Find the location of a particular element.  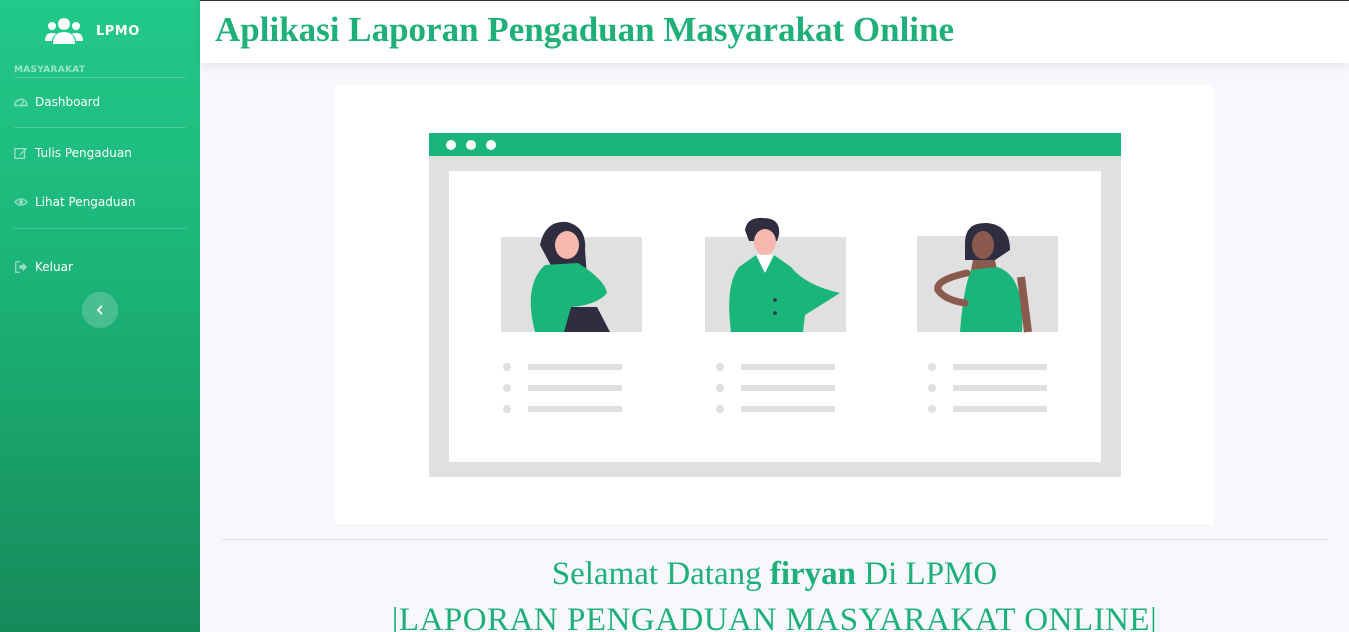

users-icon is located at coordinates (64, 31).